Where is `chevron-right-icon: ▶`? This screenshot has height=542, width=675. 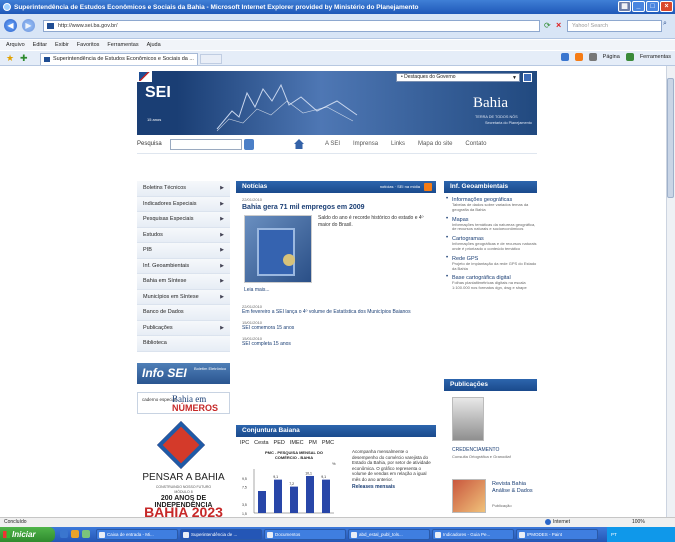
chevron-right-icon: ▶ is located at coordinates (222, 327).